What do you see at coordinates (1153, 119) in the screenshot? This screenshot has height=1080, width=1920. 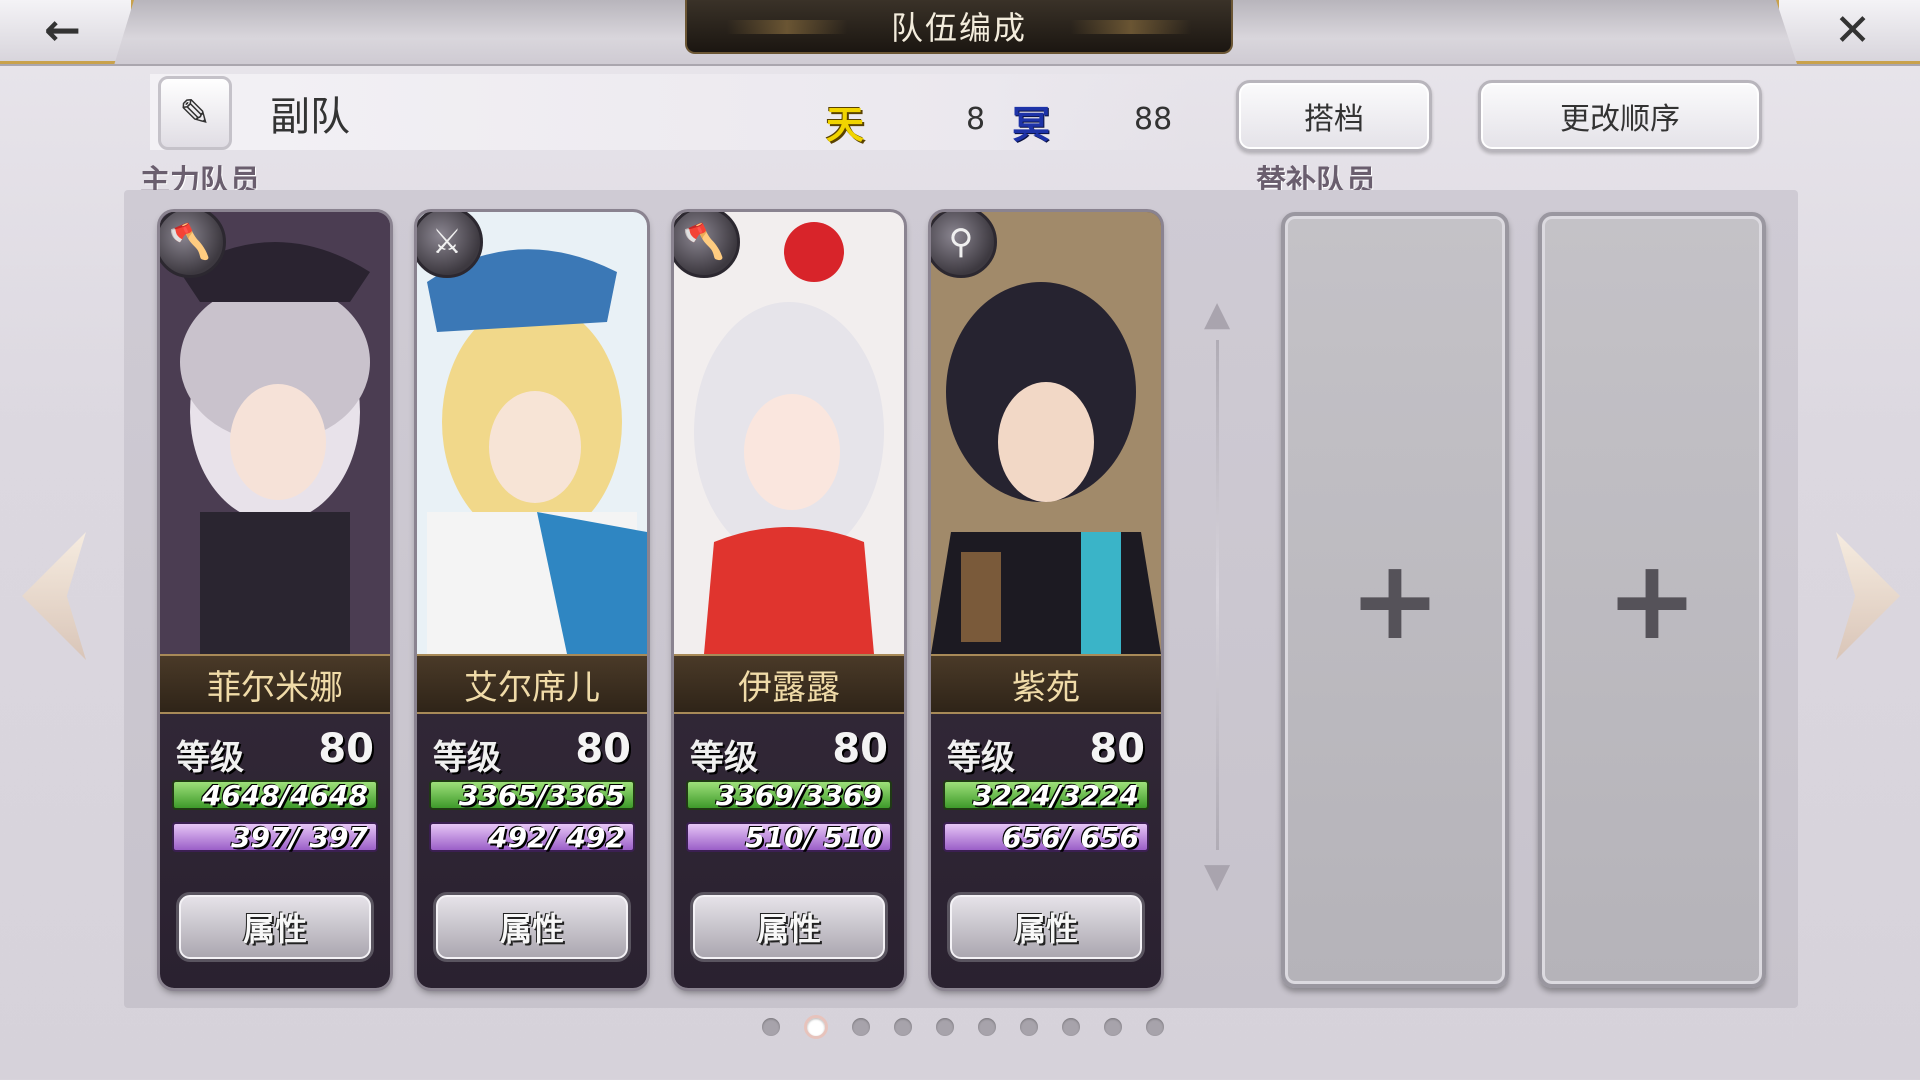 I see `dark-attribute-value: 88` at bounding box center [1153, 119].